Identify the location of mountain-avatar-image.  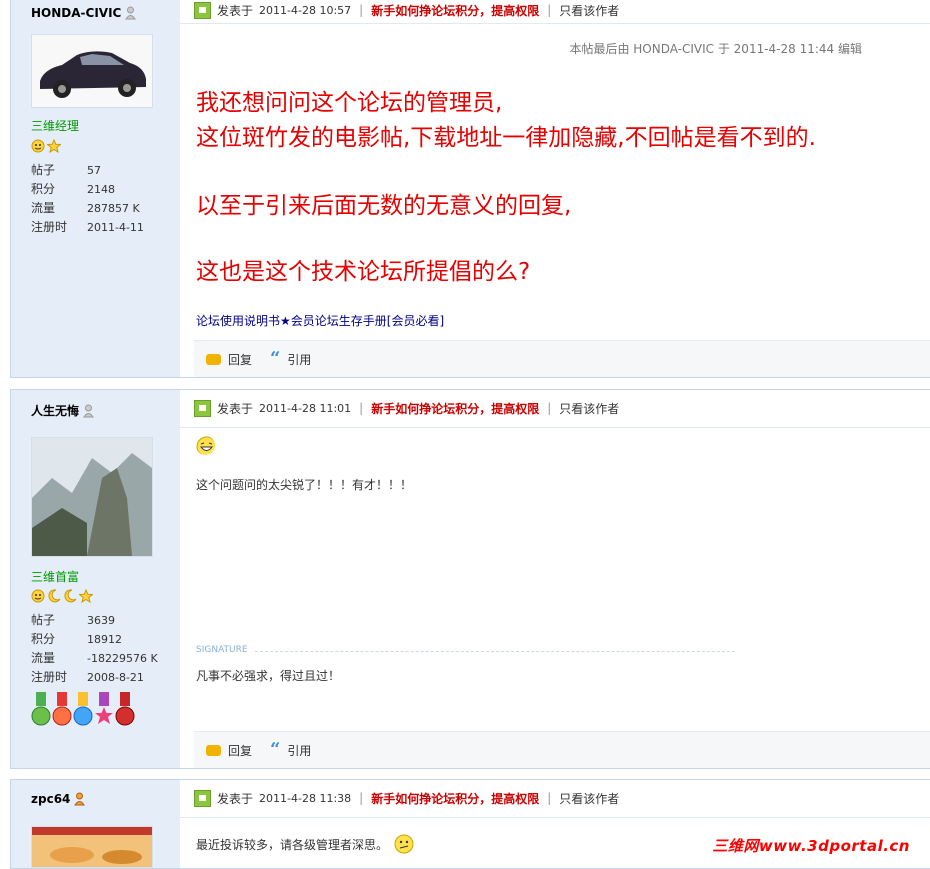
(92, 497).